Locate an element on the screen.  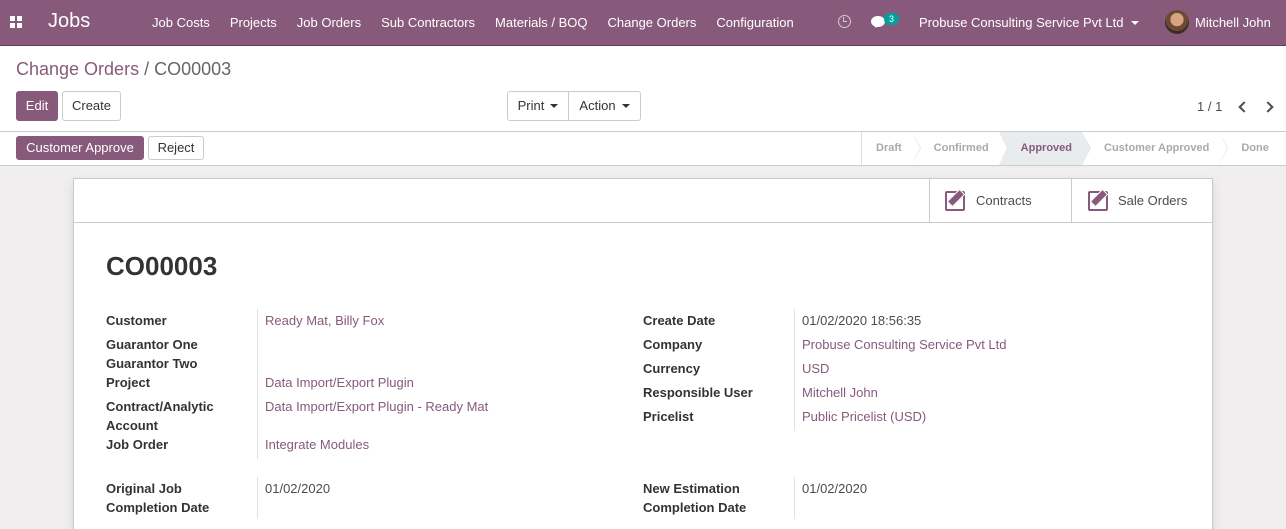
original-completion-label-line-1: Original Job is located at coordinates (144, 488).